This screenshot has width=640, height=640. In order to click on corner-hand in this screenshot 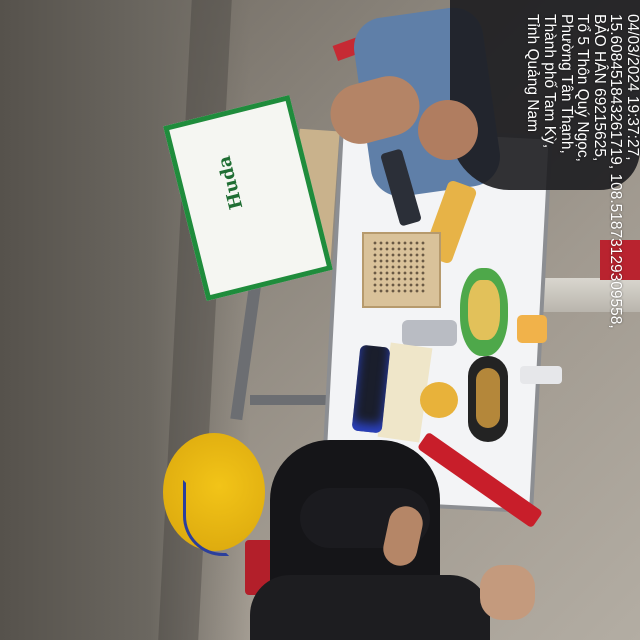, I will do `click(507, 592)`.